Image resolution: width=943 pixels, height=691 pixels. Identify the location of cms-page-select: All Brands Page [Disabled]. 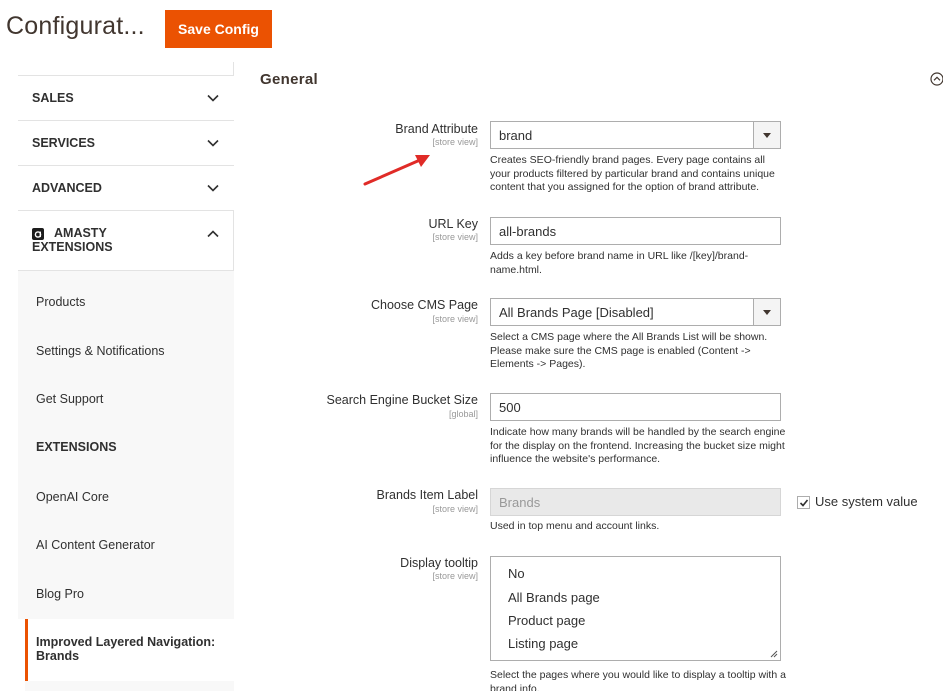
(635, 312).